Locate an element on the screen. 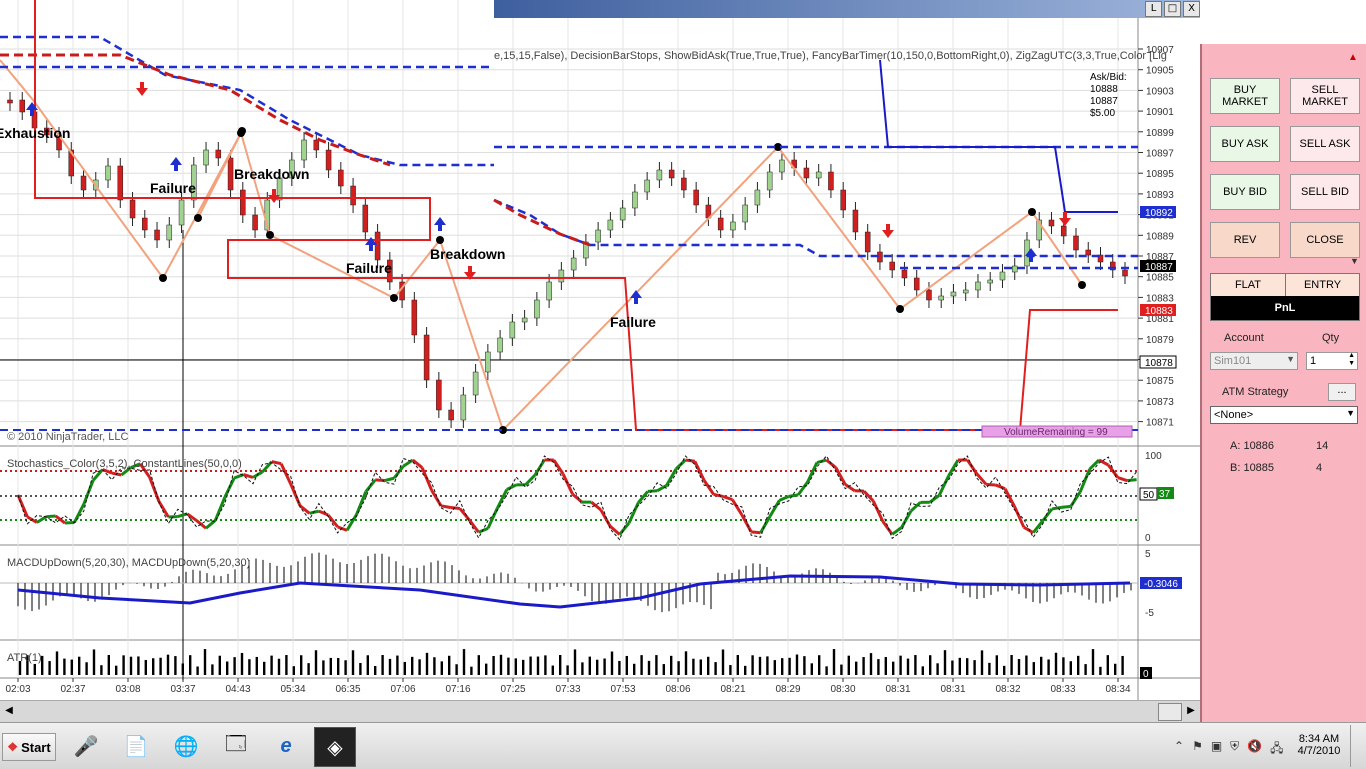 The image size is (1366, 769). askbid-value: $5.00 is located at coordinates (1102, 113).